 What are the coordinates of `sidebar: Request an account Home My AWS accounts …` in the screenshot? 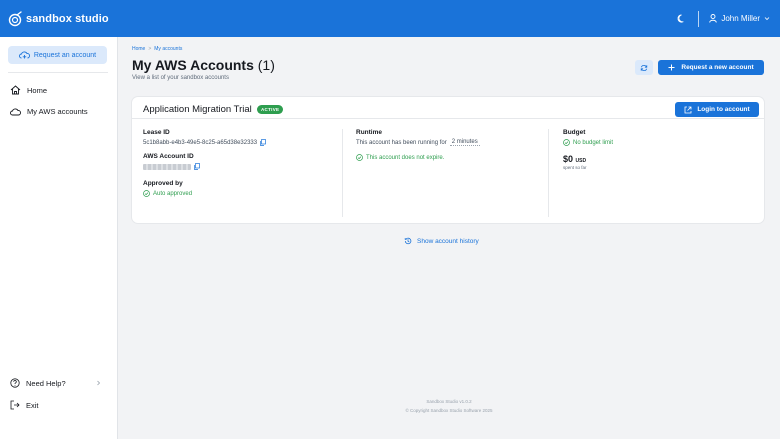 It's located at (59, 238).